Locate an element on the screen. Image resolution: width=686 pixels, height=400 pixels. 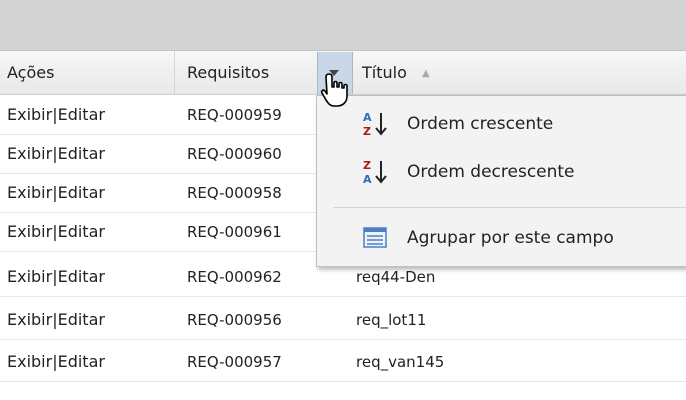
group-by-icon is located at coordinates (375, 237).